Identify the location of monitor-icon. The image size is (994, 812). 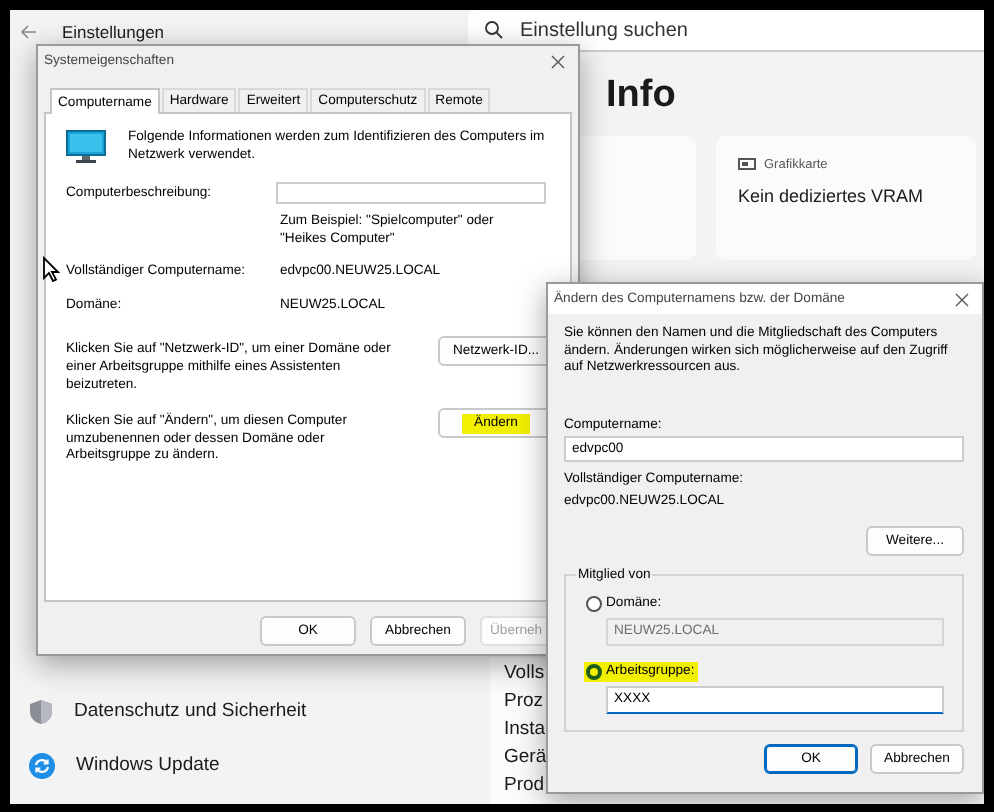
(86, 147).